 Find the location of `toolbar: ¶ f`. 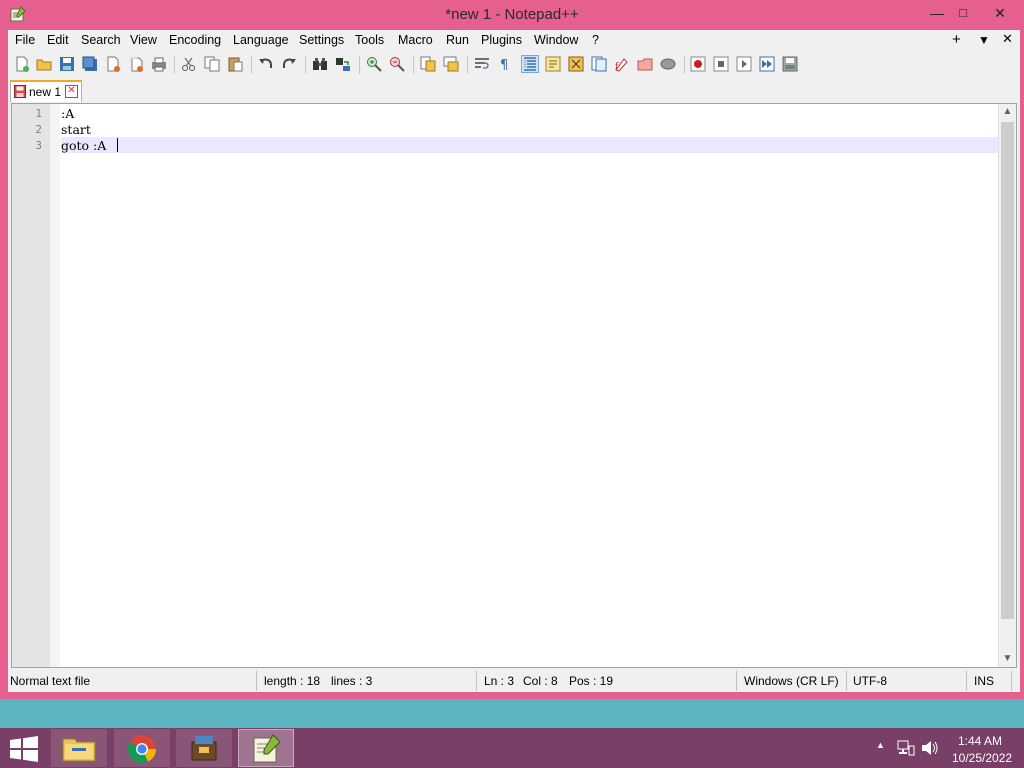

toolbar: ¶ f is located at coordinates (514, 65).